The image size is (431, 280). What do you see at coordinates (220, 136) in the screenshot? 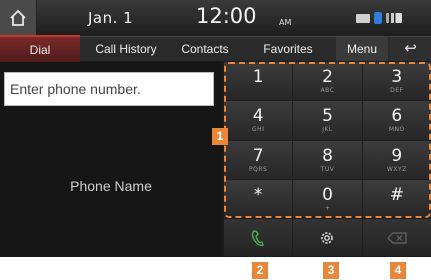
I see `callout-1: 1` at bounding box center [220, 136].